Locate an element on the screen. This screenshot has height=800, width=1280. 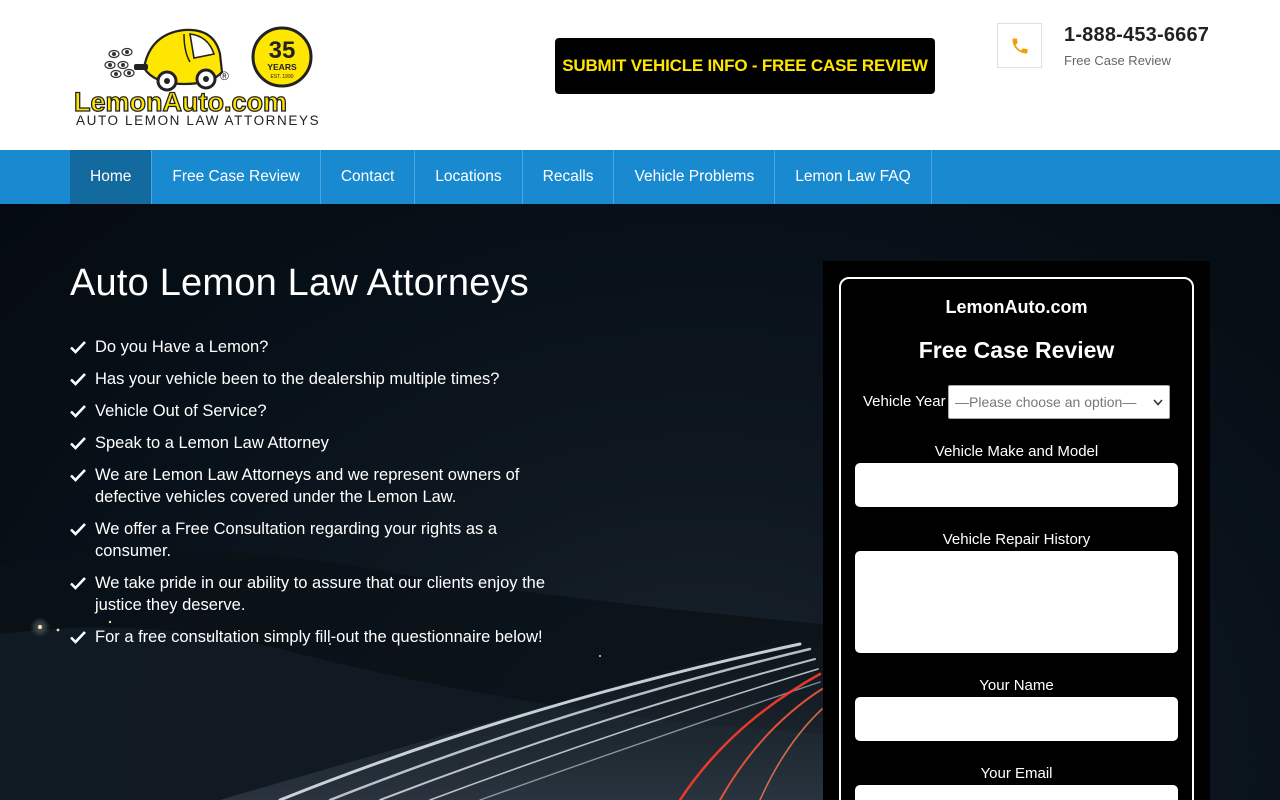
nav-item-locations: Locations is located at coordinates (469, 177).